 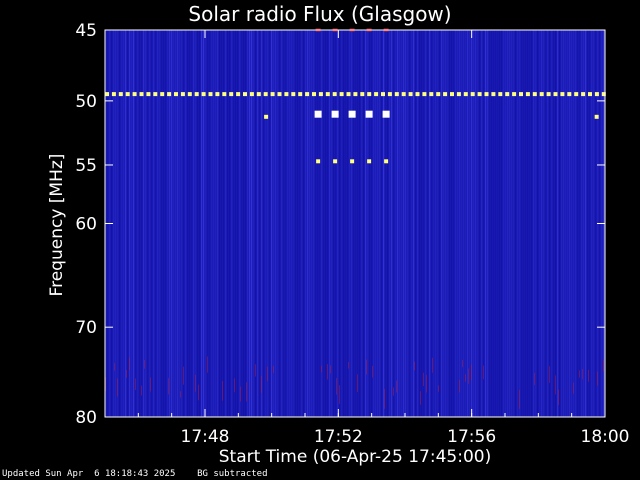 What do you see at coordinates (86, 166) in the screenshot?
I see `y-tick-label: 55` at bounding box center [86, 166].